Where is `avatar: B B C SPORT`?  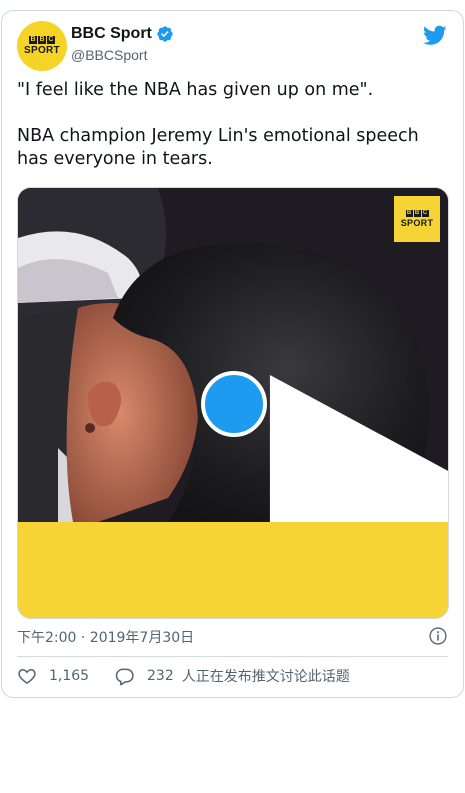 avatar: B B C SPORT is located at coordinates (42, 46).